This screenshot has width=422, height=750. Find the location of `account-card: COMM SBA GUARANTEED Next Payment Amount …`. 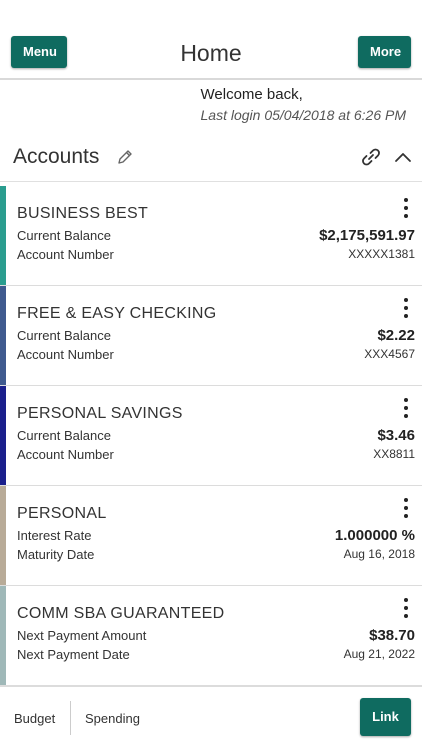

account-card: COMM SBA GUARANTEED Next Payment Amount … is located at coordinates (211, 636).